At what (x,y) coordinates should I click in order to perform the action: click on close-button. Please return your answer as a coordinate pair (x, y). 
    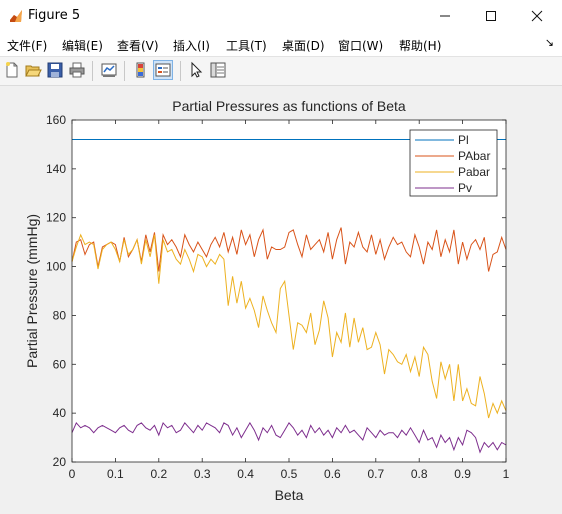
    Looking at the image, I should click on (537, 16).